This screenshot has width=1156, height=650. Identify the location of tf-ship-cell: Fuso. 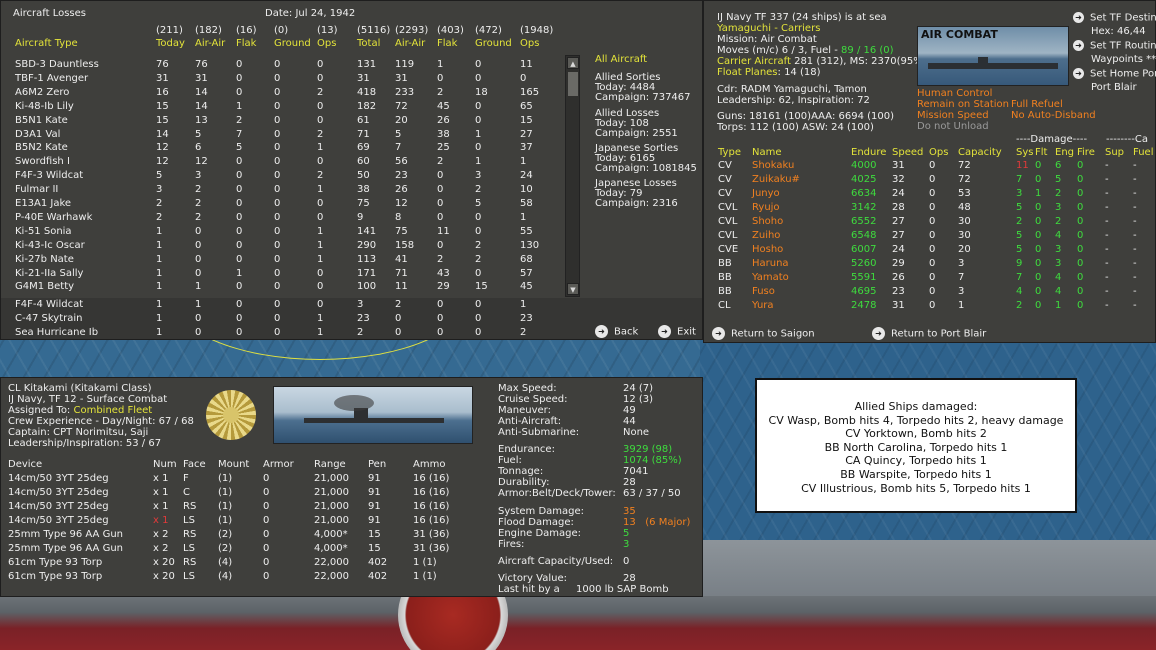
(763, 291).